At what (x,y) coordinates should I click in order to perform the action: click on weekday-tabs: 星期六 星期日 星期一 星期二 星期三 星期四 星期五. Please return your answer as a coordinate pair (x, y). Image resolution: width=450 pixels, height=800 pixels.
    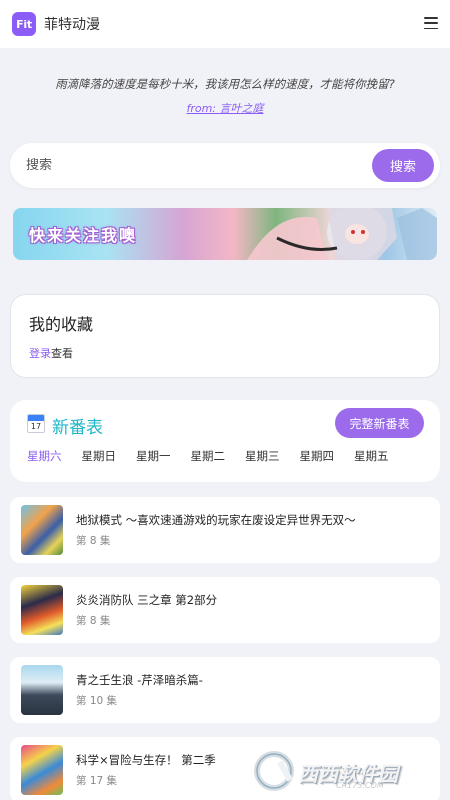
    Looking at the image, I should click on (218, 456).